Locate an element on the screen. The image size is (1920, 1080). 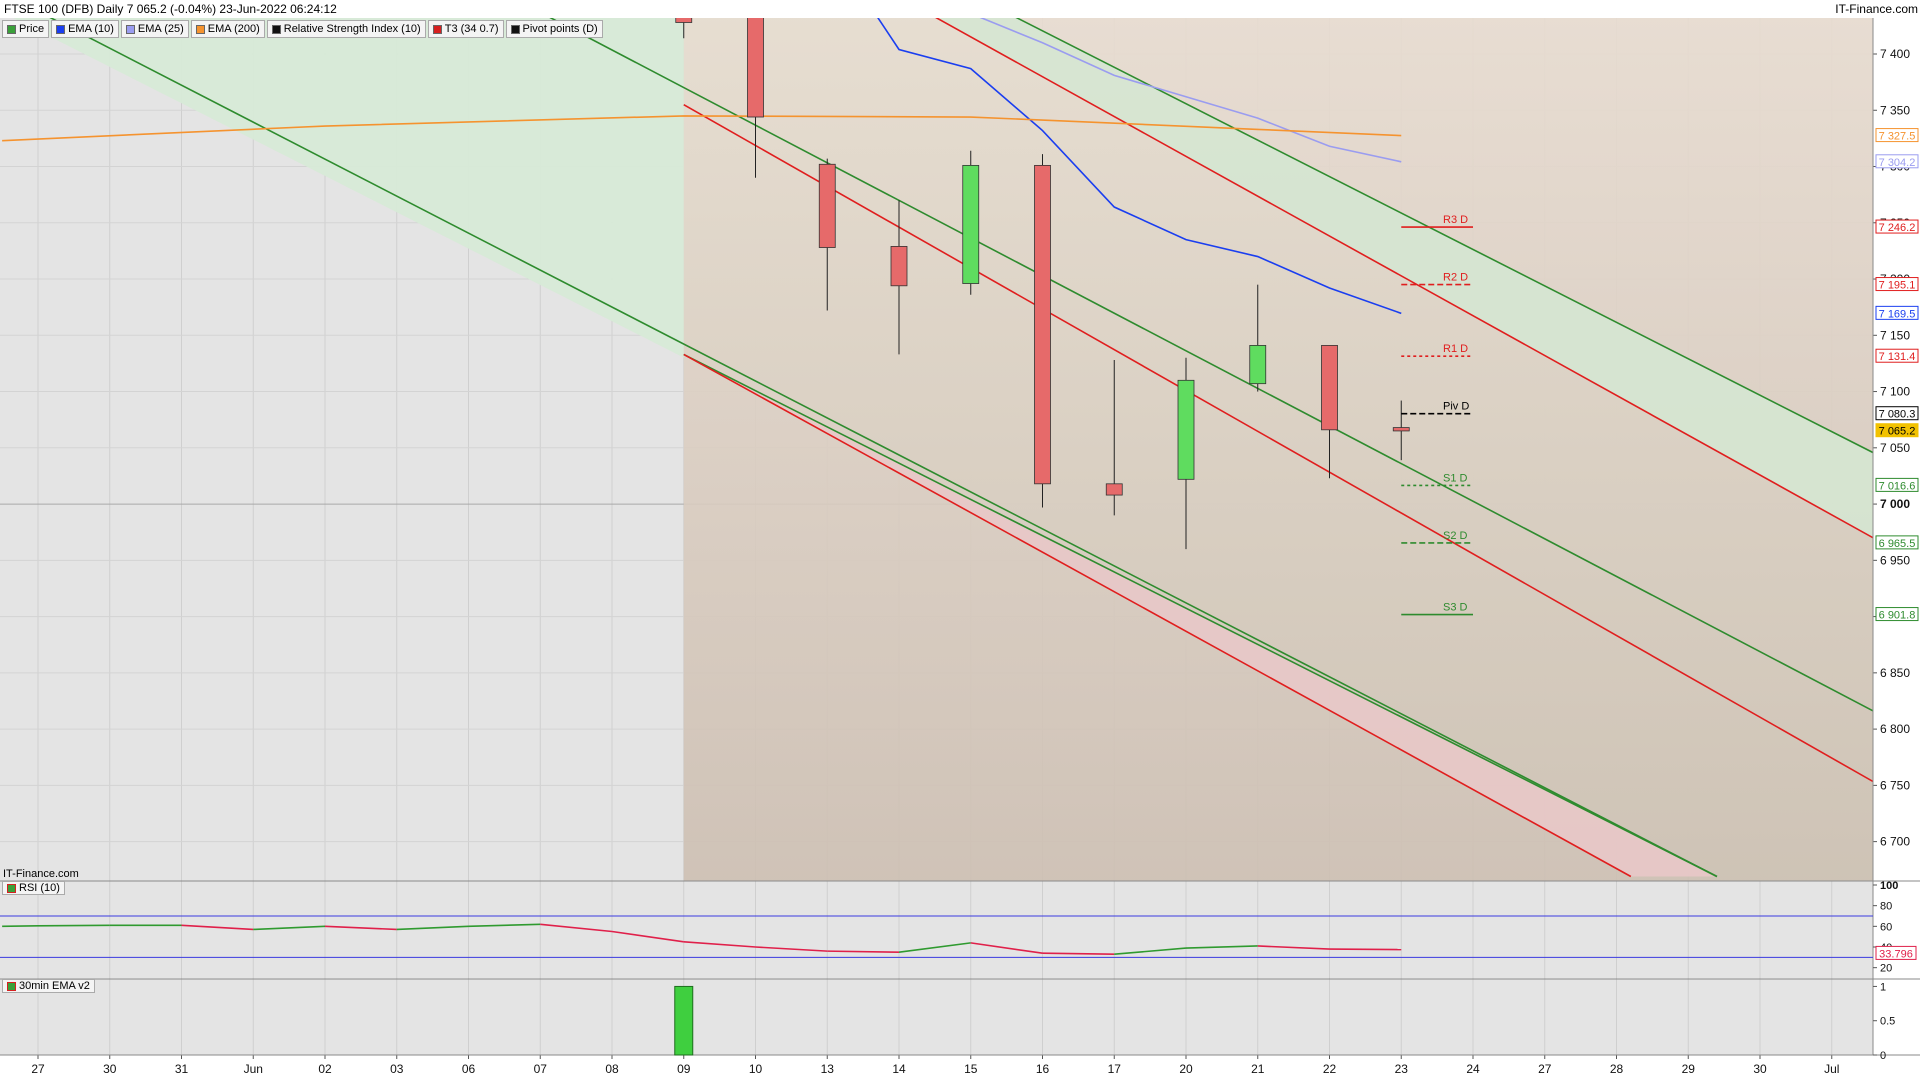
x-tick-label: 03 is located at coordinates (397, 1069).